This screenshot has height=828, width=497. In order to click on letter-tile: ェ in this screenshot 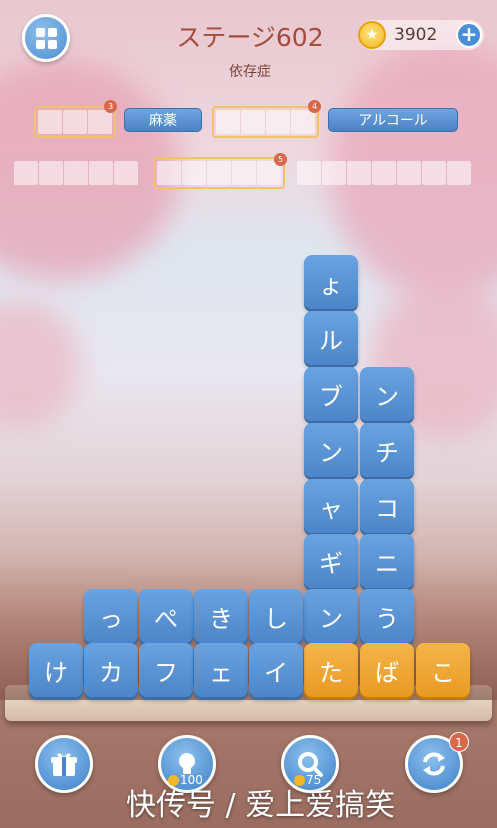, I will do `click(221, 670)`.